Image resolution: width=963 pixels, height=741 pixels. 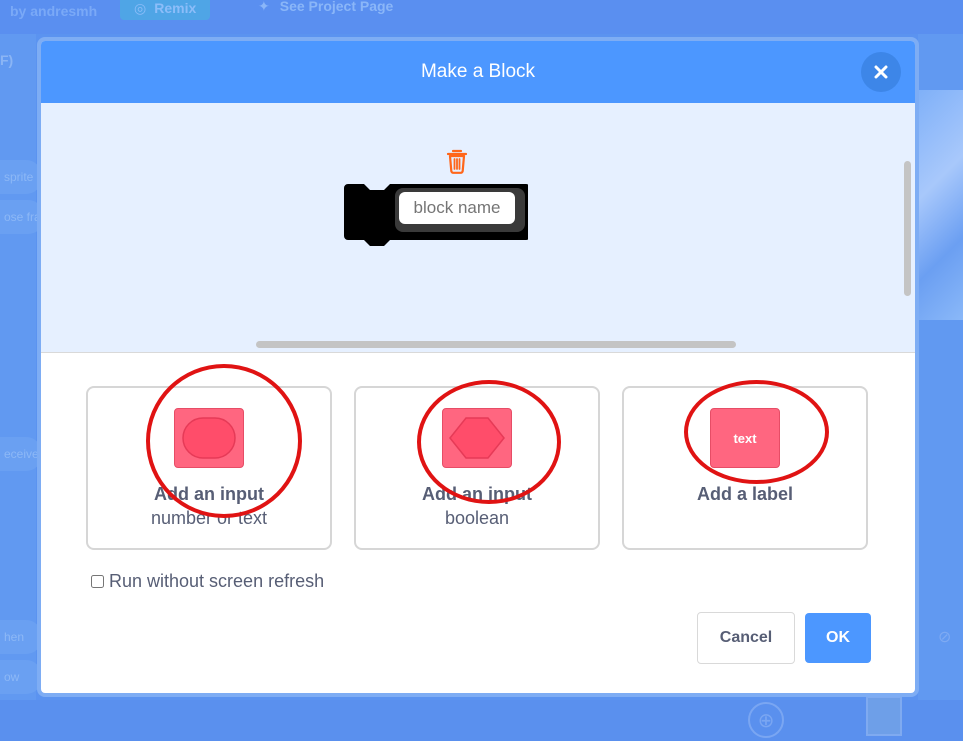 I want to click on add-boolean-input-button: Add an input boolean, so click(x=477, y=468).